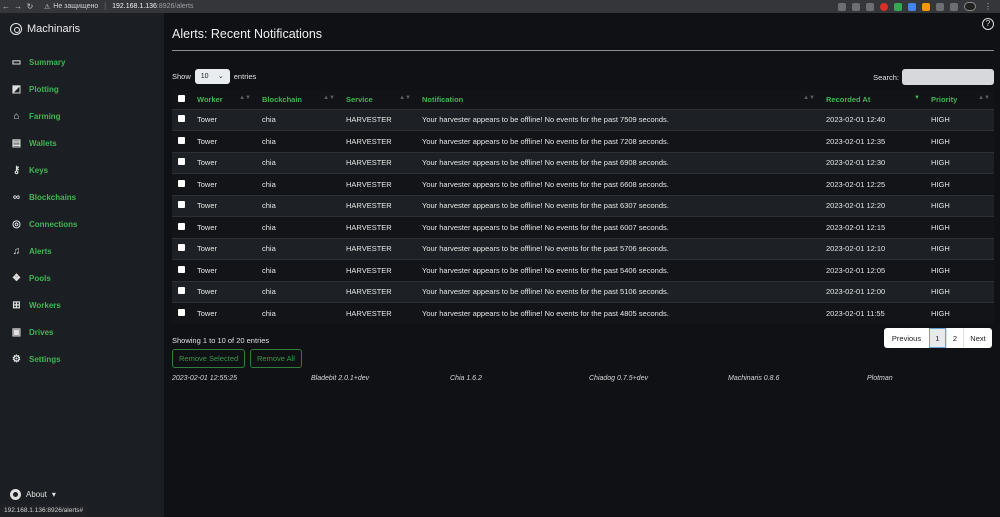  What do you see at coordinates (33, 494) in the screenshot?
I see `about-dropdown: About ▾` at bounding box center [33, 494].